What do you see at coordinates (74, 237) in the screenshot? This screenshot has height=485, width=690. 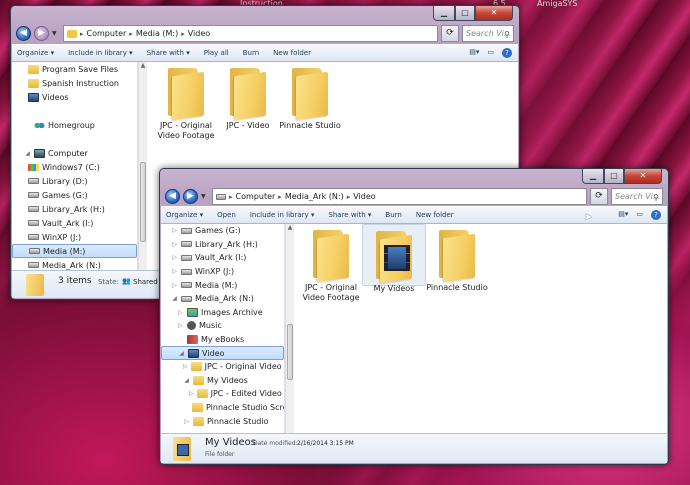 I see `nav-item: WinXP (J:)` at bounding box center [74, 237].